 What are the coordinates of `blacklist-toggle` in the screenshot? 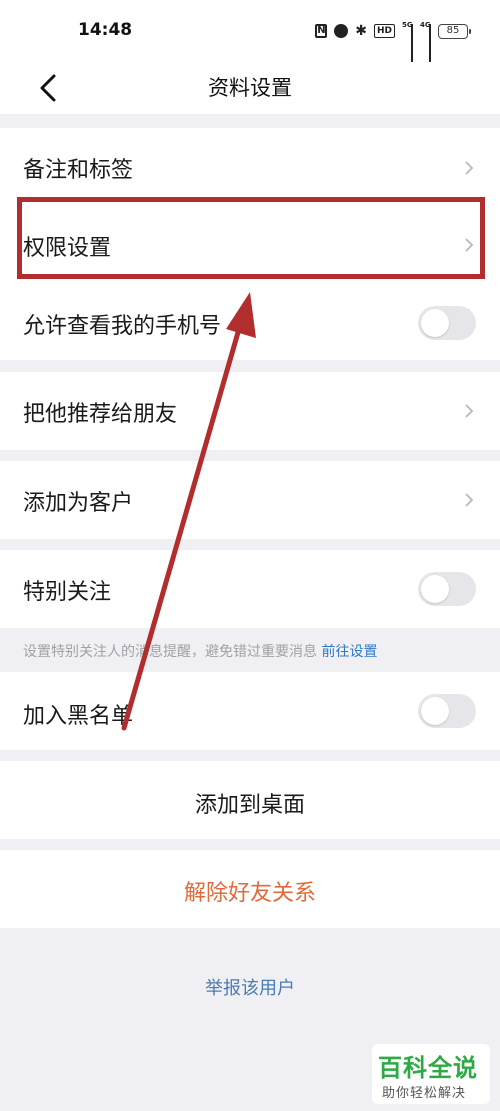 It's located at (447, 711).